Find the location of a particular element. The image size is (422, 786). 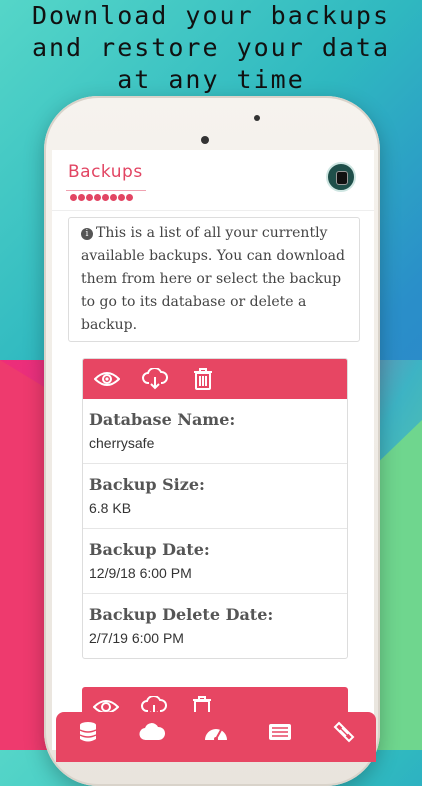

field-label: Backup Delete Date: is located at coordinates (181, 614).